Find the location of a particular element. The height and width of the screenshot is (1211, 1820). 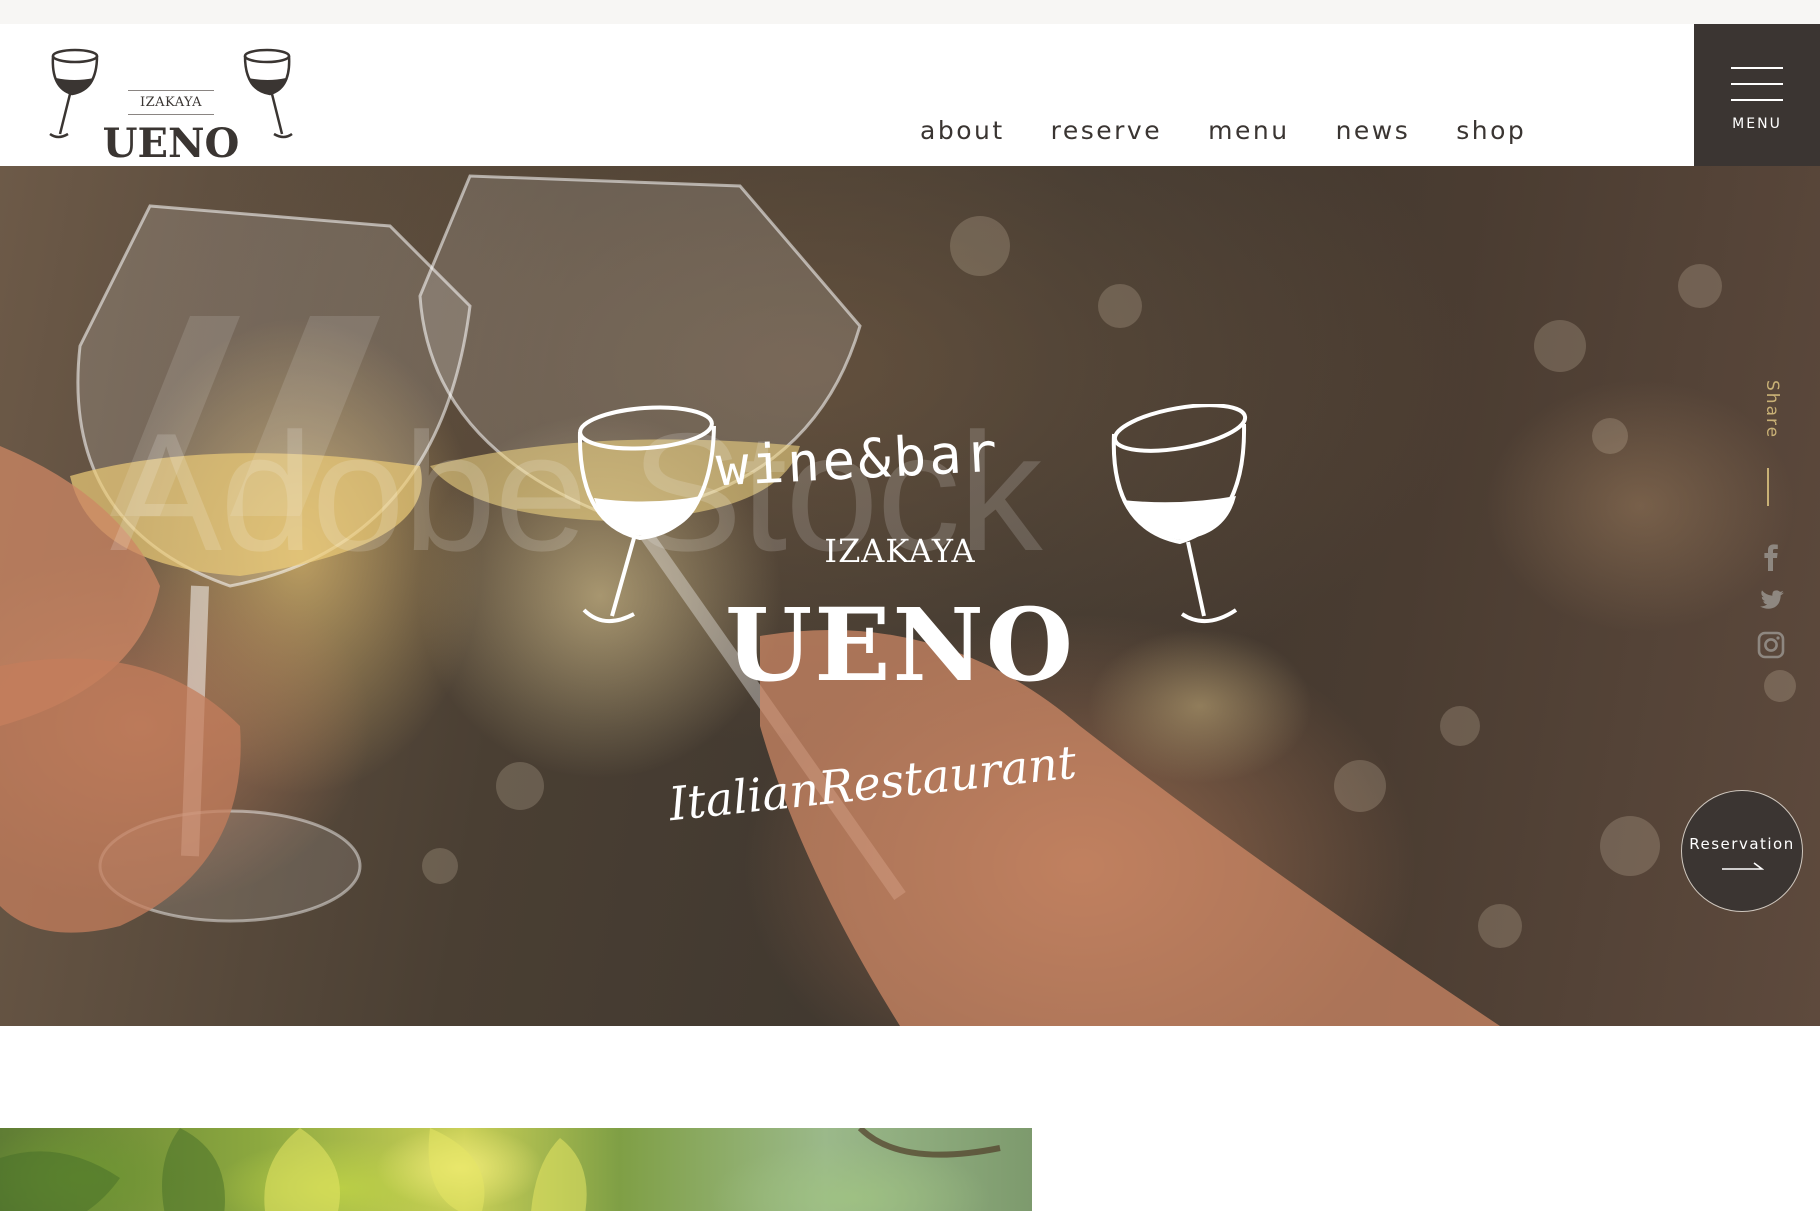

main-nav: about reserve menu news shop is located at coordinates (1246, 136).